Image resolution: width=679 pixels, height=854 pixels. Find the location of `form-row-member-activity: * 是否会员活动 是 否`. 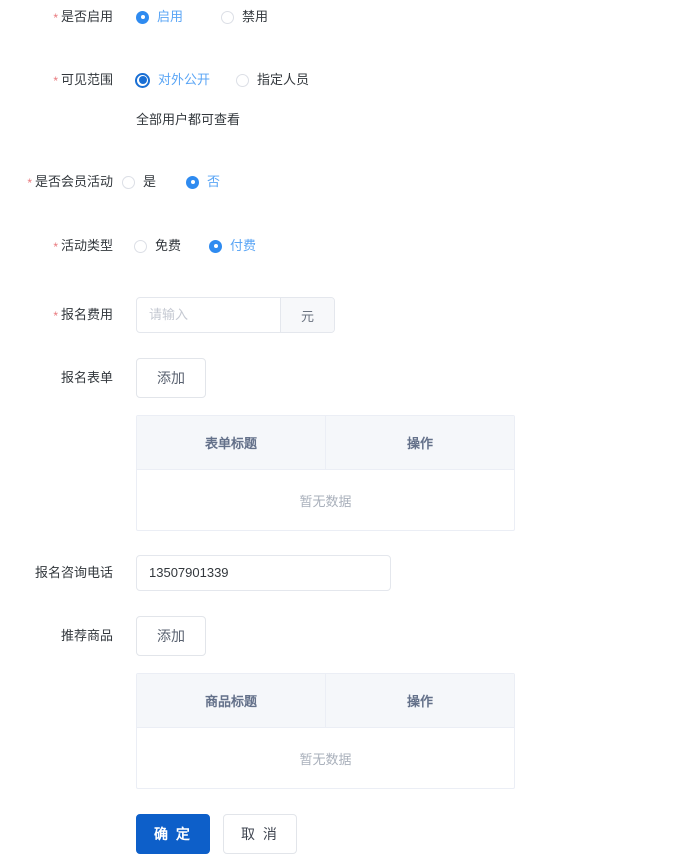

form-row-member-activity: * 是否会员活动 是 否 is located at coordinates (339, 182).